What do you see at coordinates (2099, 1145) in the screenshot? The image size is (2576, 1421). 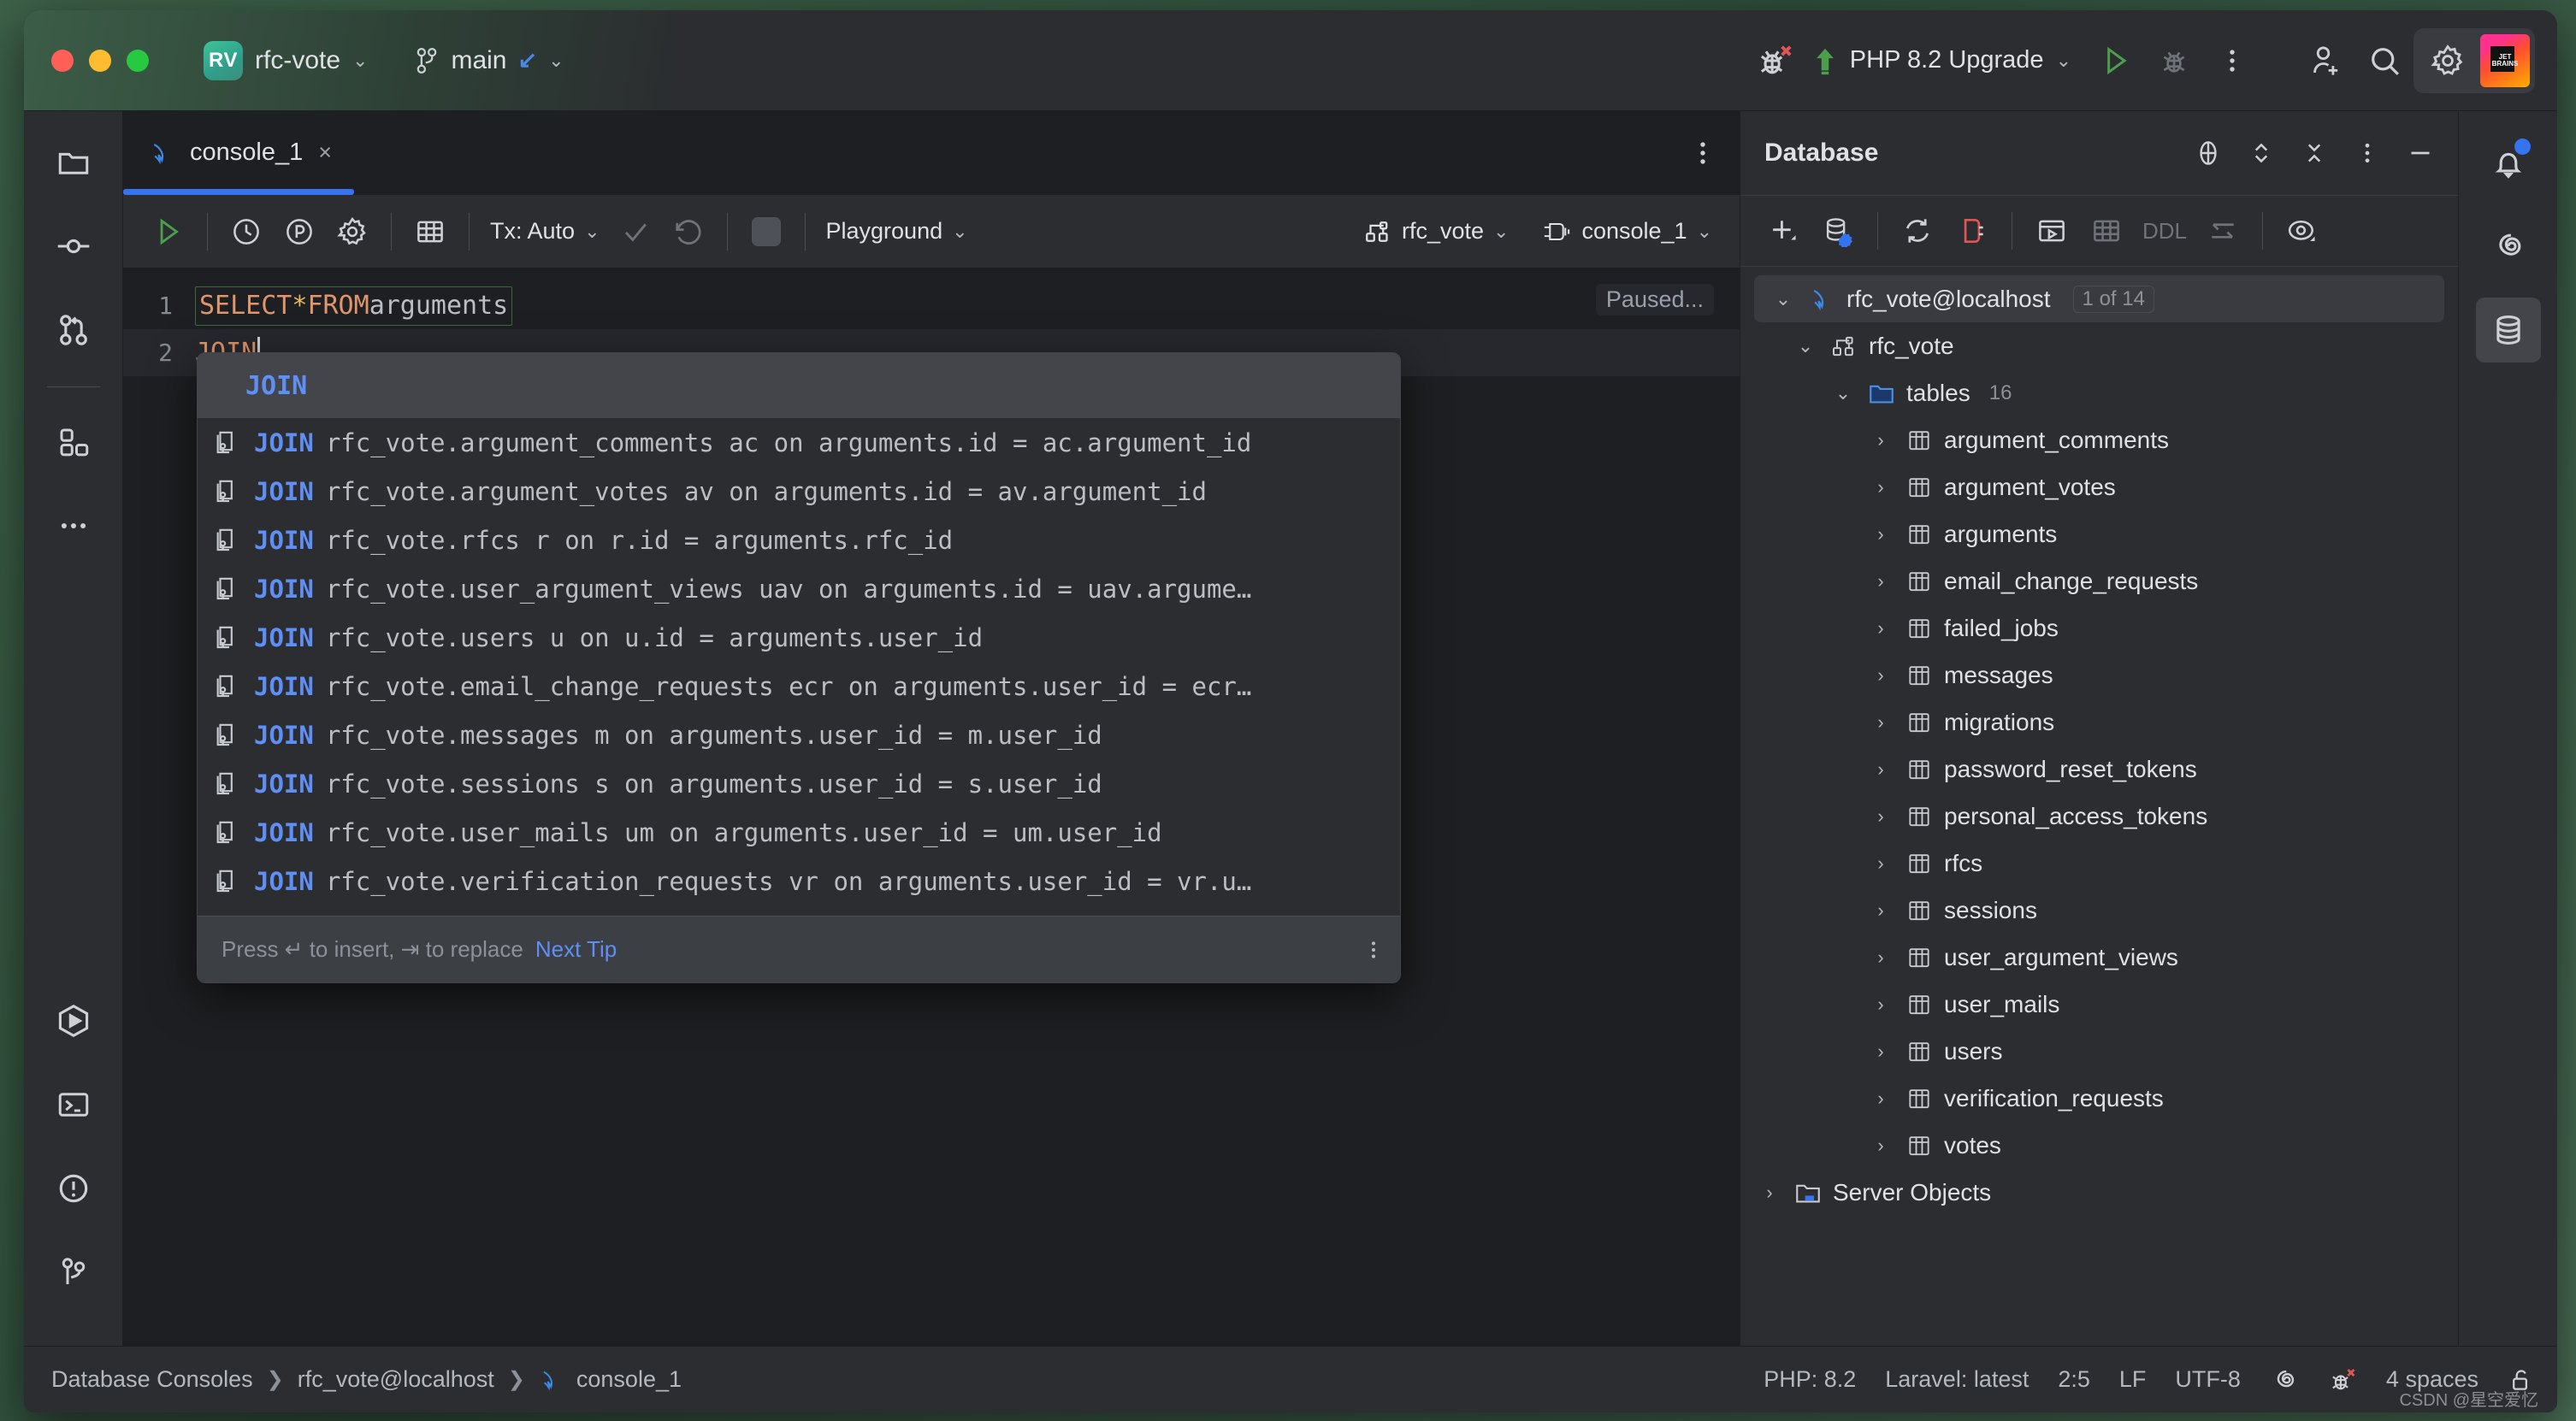 I see `tree-node-table: › votes` at bounding box center [2099, 1145].